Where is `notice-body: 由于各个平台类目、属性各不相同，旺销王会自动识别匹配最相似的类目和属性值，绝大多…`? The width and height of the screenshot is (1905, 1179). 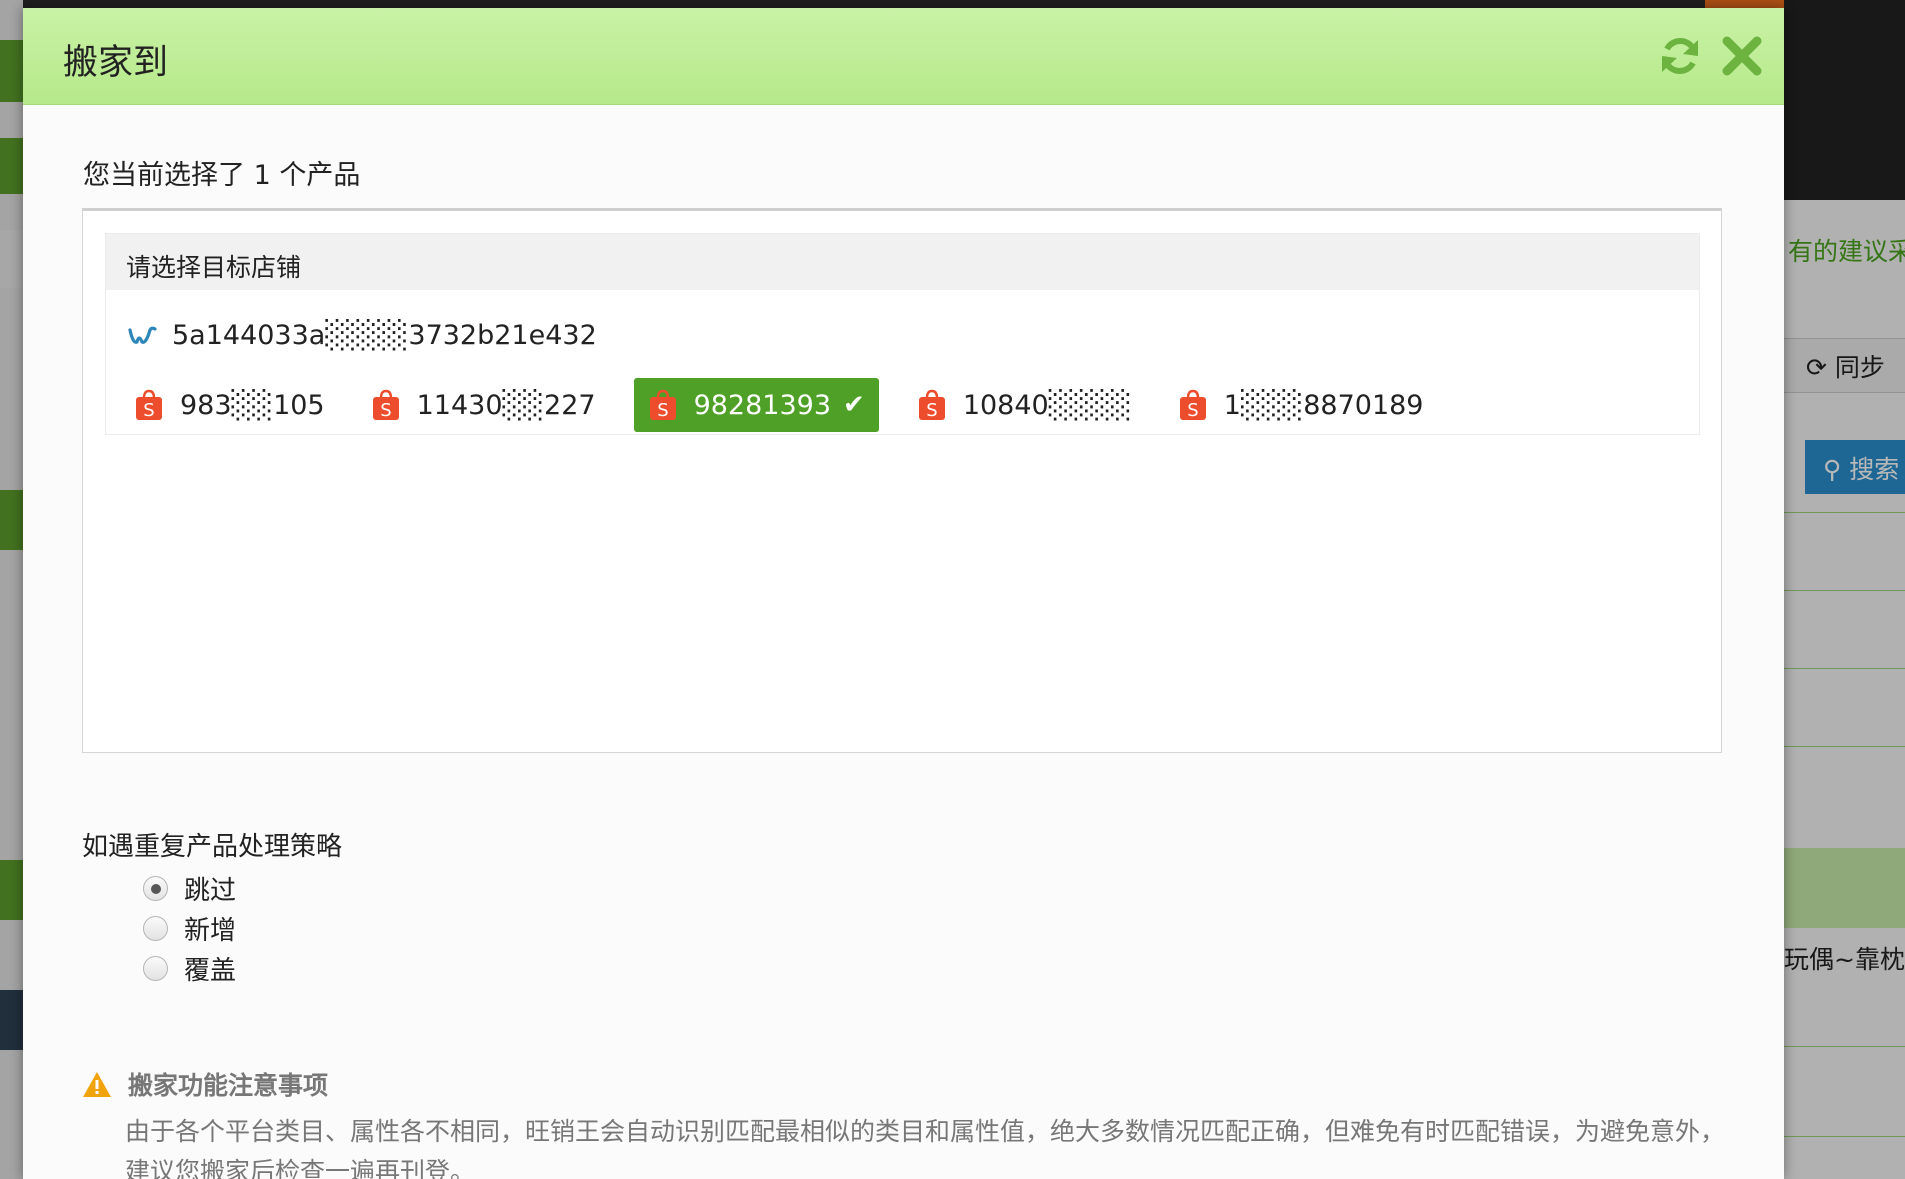
notice-body: 由于各个平台类目、属性各不相同，旺销王会自动识别匹配最相似的类目和属性值，绝大多… is located at coordinates (925, 1148).